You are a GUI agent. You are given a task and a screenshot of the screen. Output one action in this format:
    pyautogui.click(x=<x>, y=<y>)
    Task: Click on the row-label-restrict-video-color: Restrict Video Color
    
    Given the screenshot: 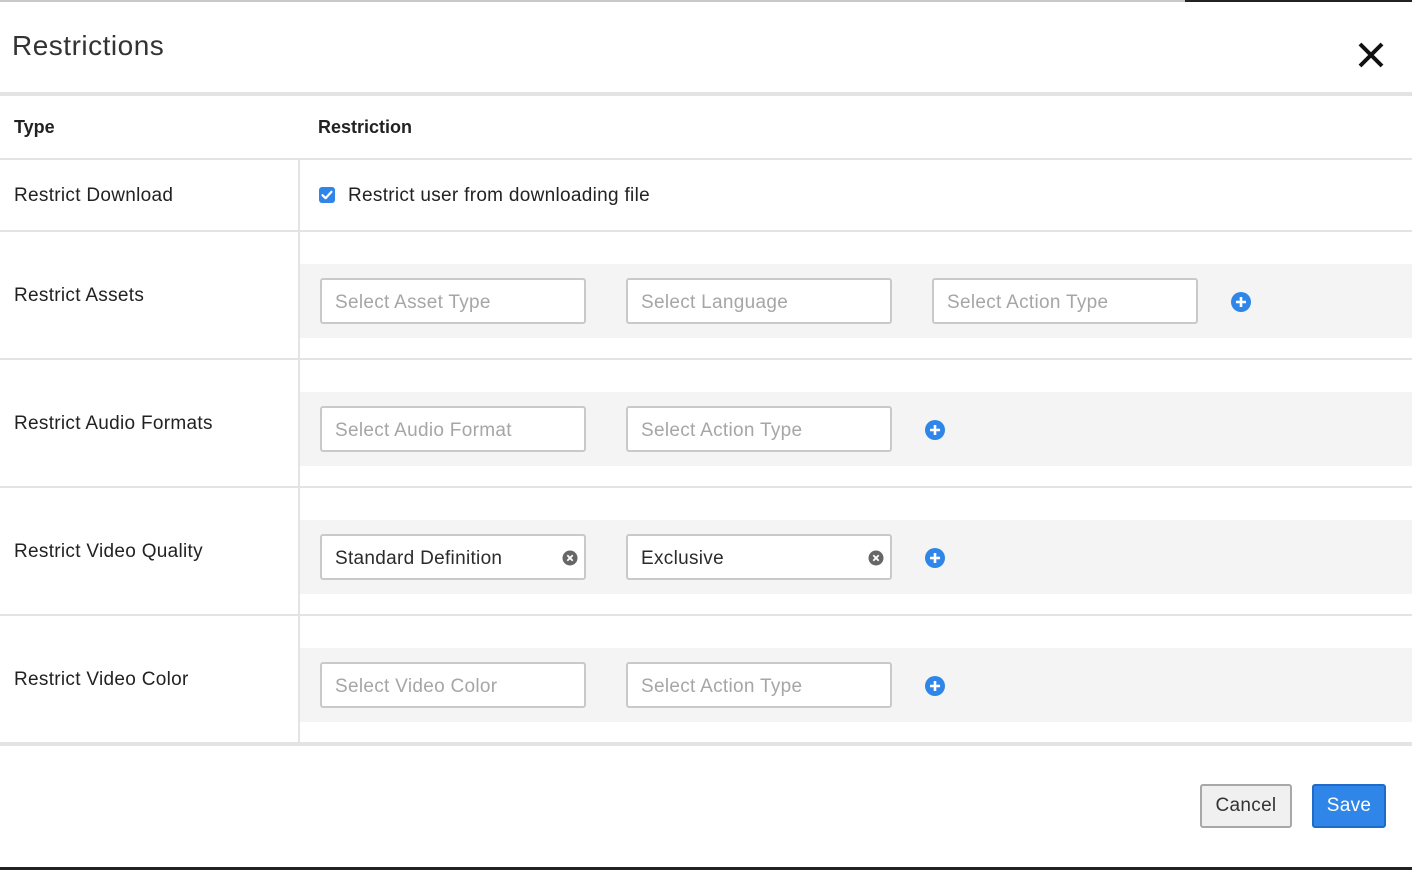 What is the action you would take?
    pyautogui.click(x=101, y=679)
    